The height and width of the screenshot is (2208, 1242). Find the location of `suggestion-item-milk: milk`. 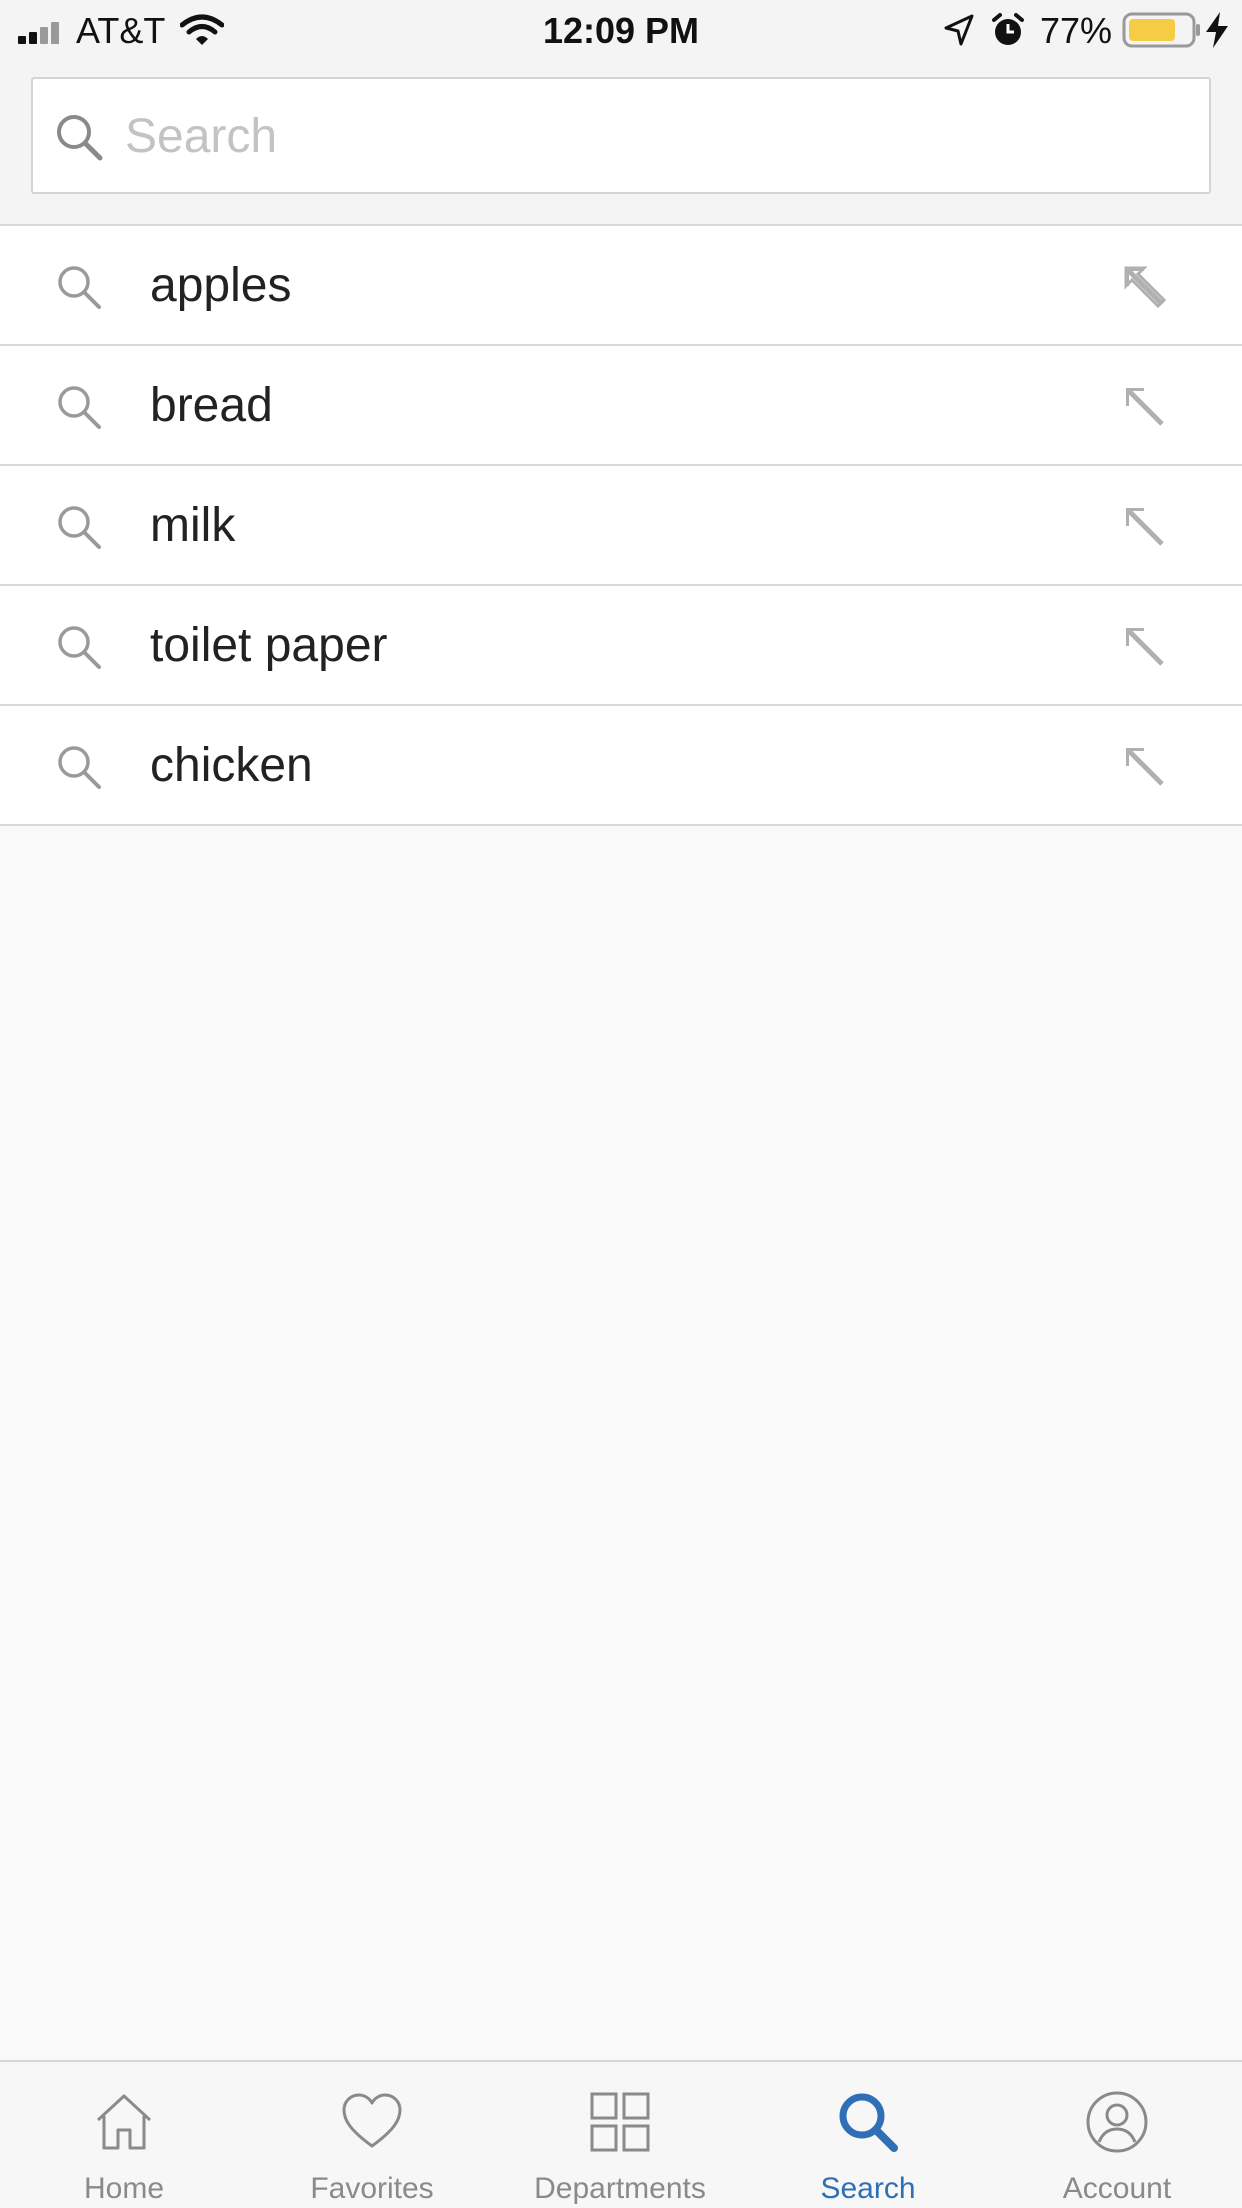

suggestion-item-milk: milk is located at coordinates (621, 526).